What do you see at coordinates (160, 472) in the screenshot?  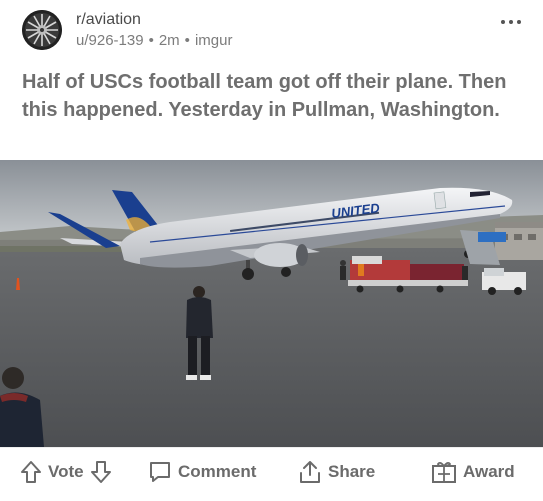 I see `comment-bubble-icon` at bounding box center [160, 472].